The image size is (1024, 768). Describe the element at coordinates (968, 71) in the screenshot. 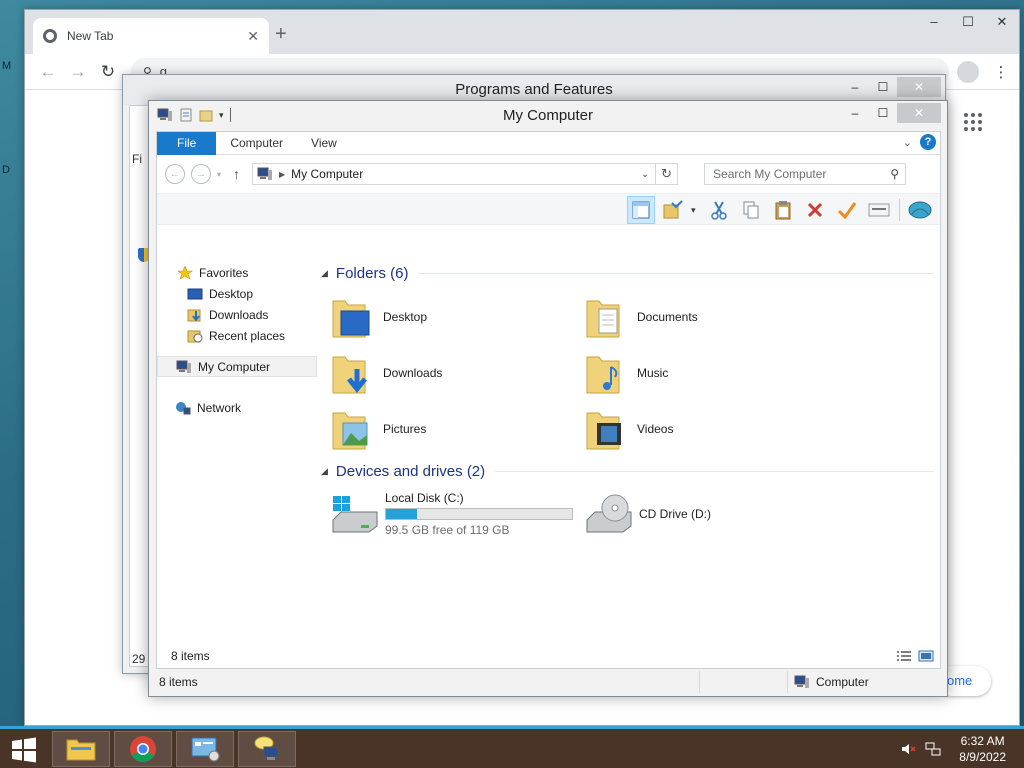

I see `profile-icon` at that location.